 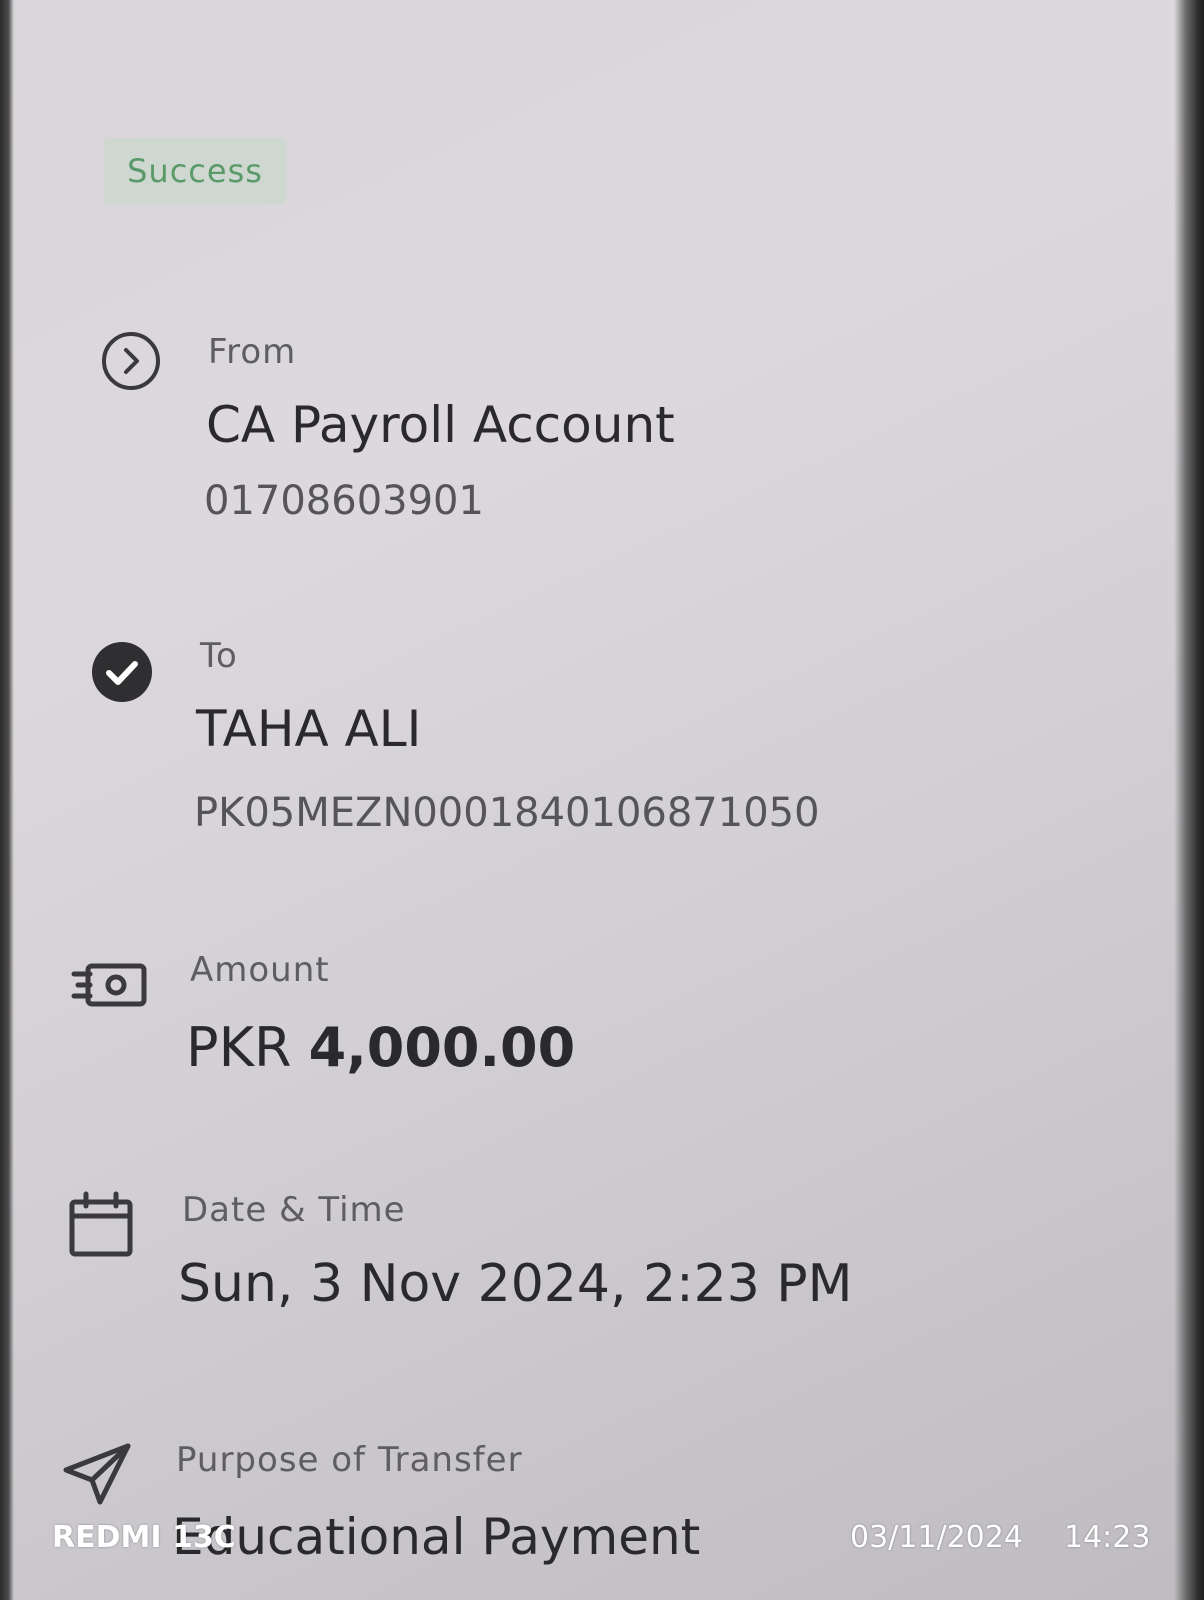 I want to click on status-badge: Success, so click(x=195, y=171).